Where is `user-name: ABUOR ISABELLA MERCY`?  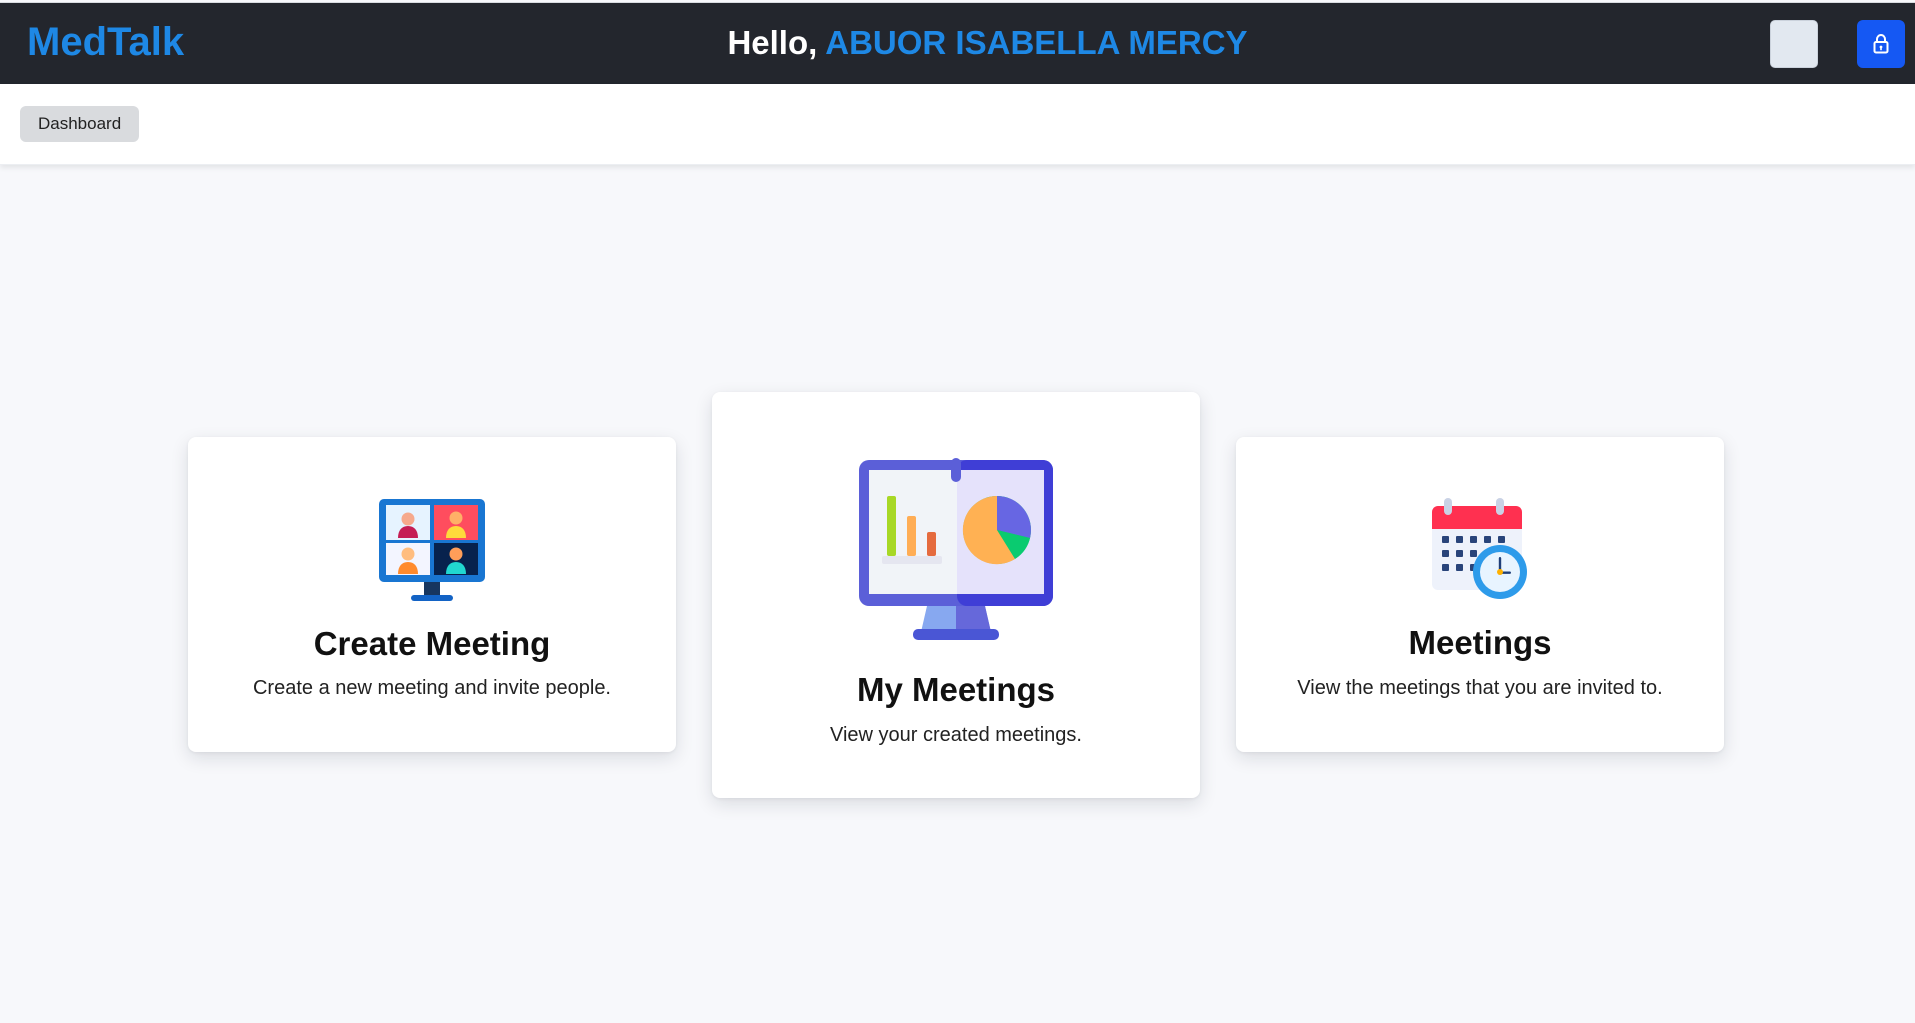
user-name: ABUOR ISABELLA MERCY is located at coordinates (1036, 42).